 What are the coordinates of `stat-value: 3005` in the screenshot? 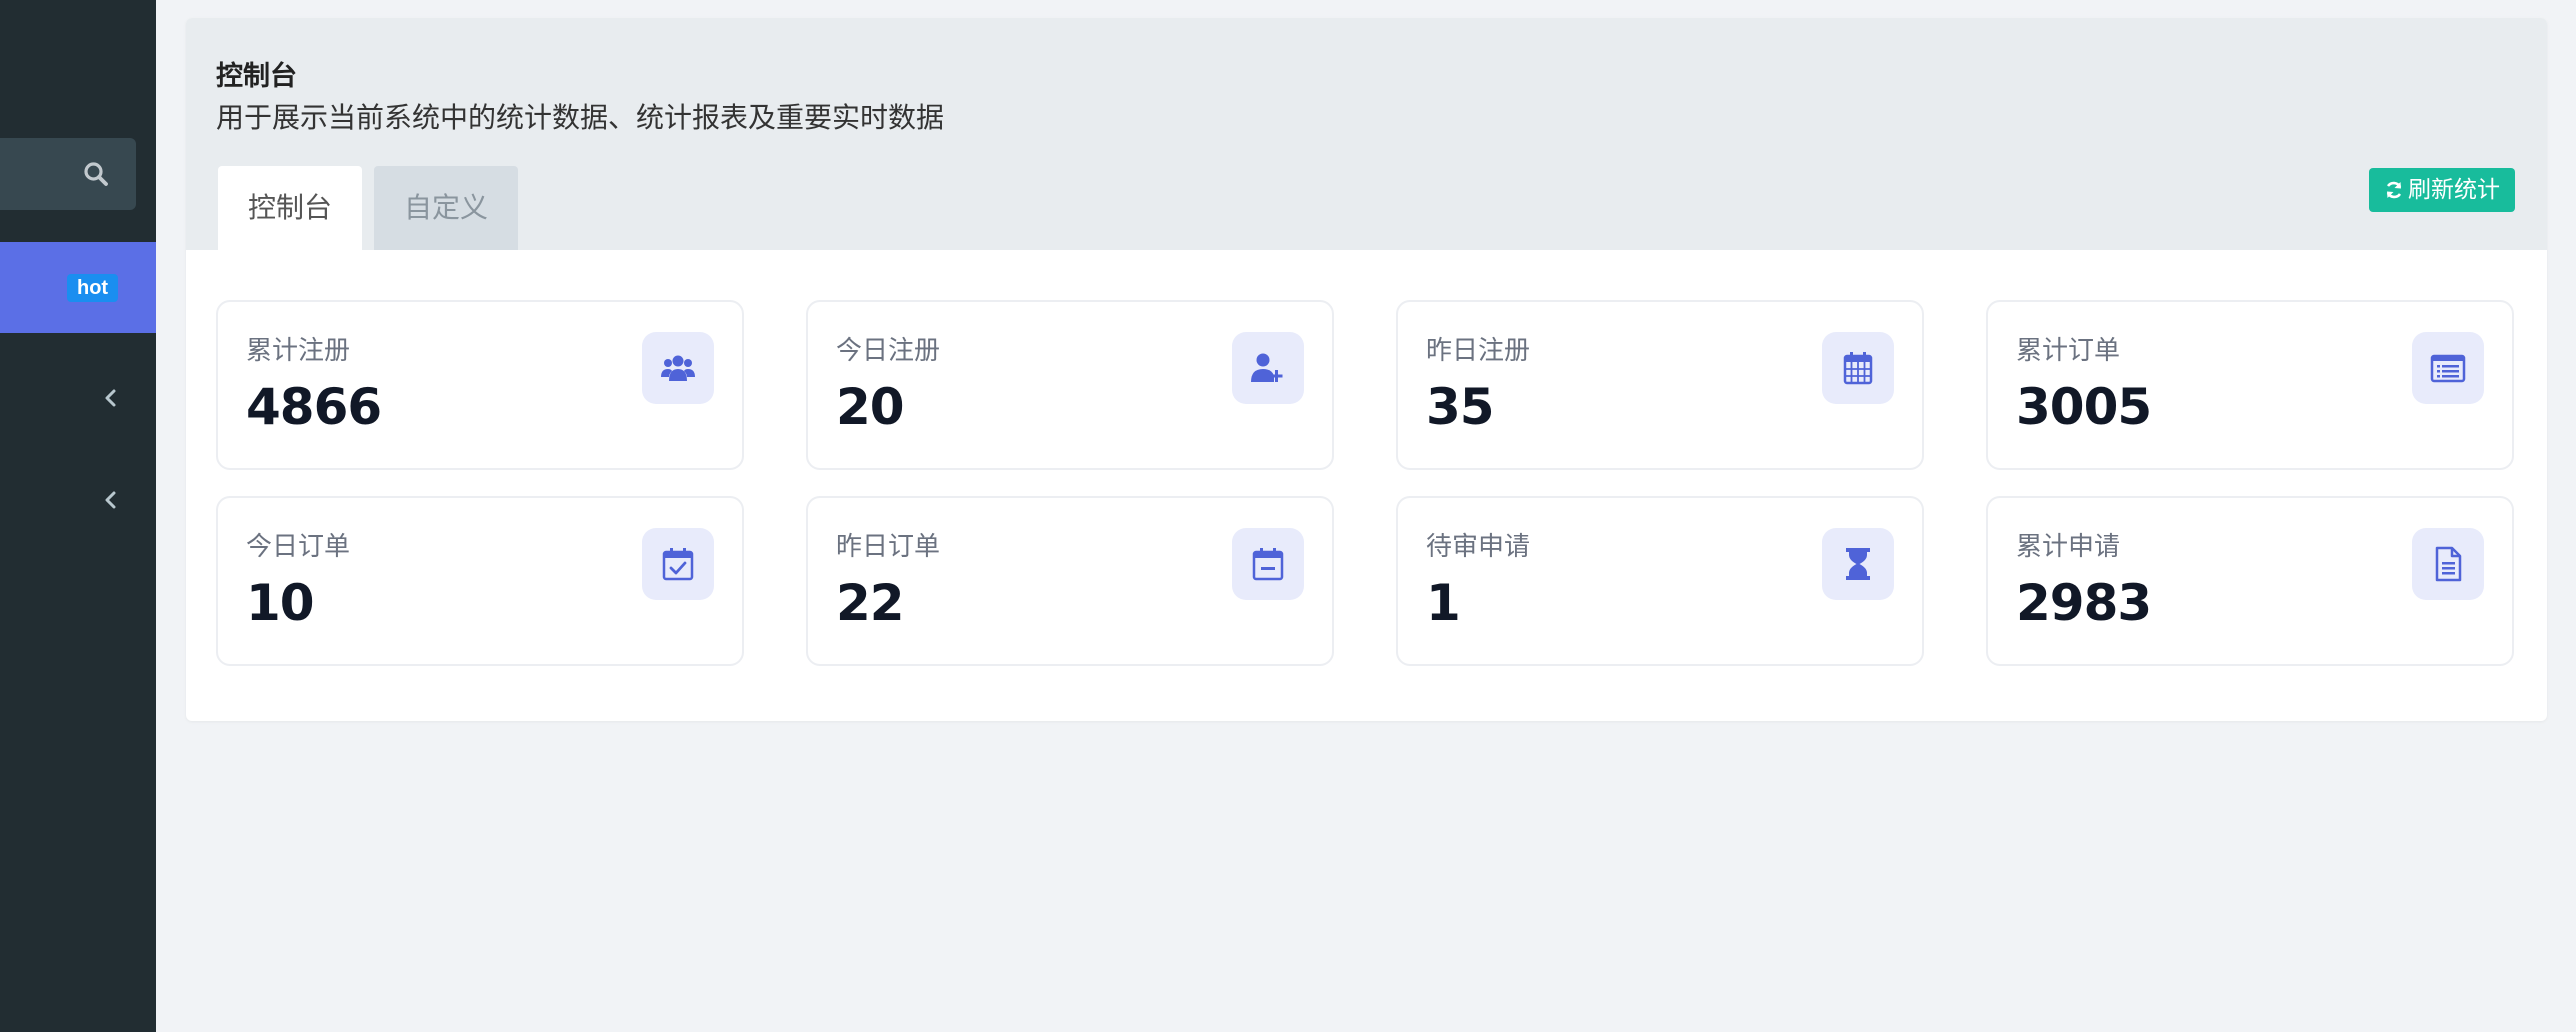 It's located at (2084, 407).